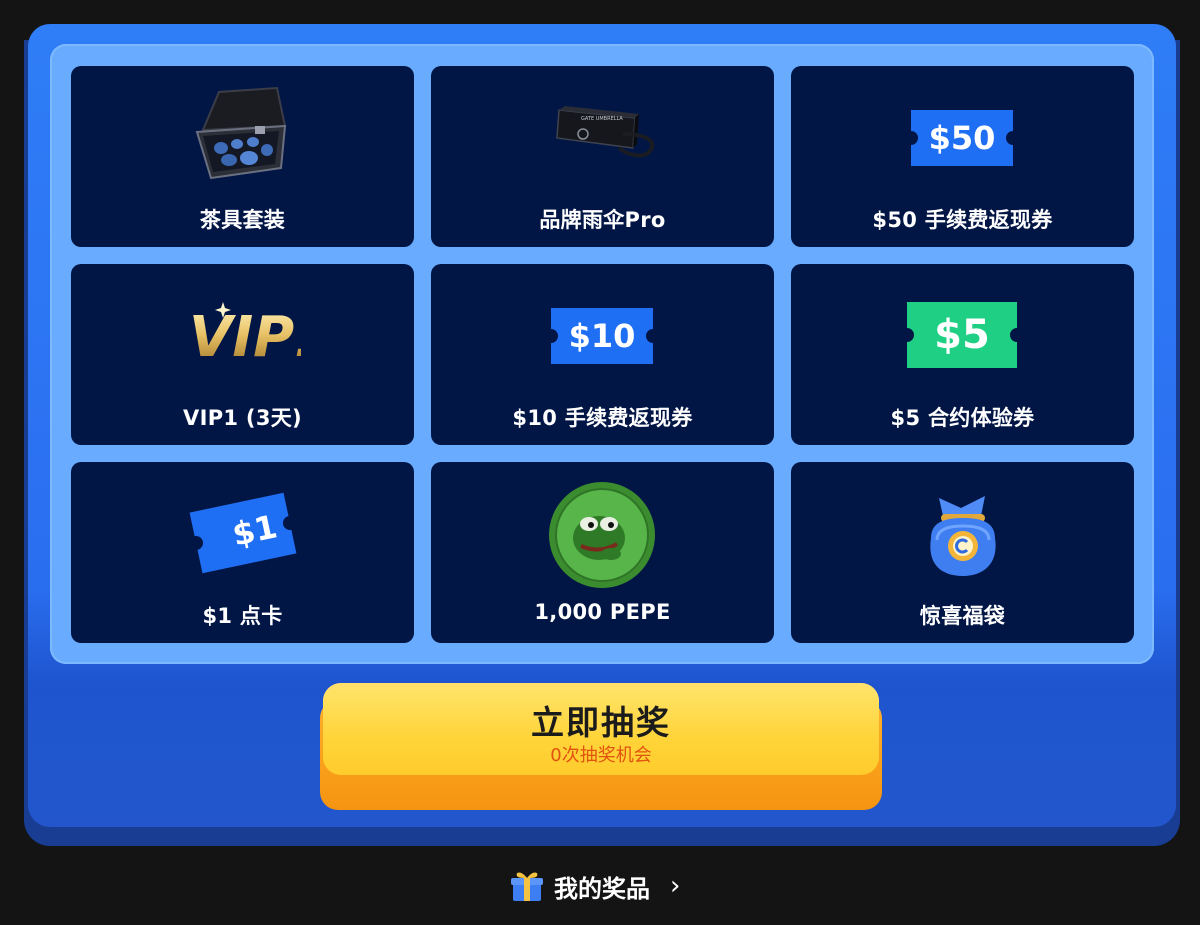 Image resolution: width=1200 pixels, height=925 pixels. Describe the element at coordinates (527, 886) in the screenshot. I see `gift-icon` at that location.